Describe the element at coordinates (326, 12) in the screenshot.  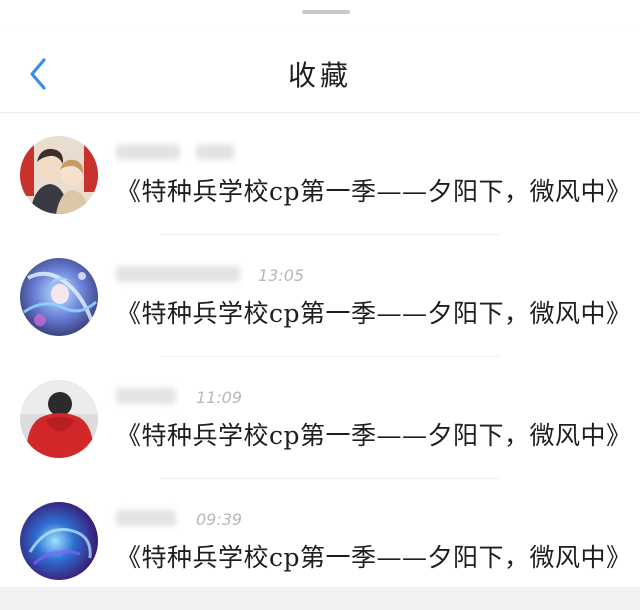
I see `sheet-grab-handle` at that location.